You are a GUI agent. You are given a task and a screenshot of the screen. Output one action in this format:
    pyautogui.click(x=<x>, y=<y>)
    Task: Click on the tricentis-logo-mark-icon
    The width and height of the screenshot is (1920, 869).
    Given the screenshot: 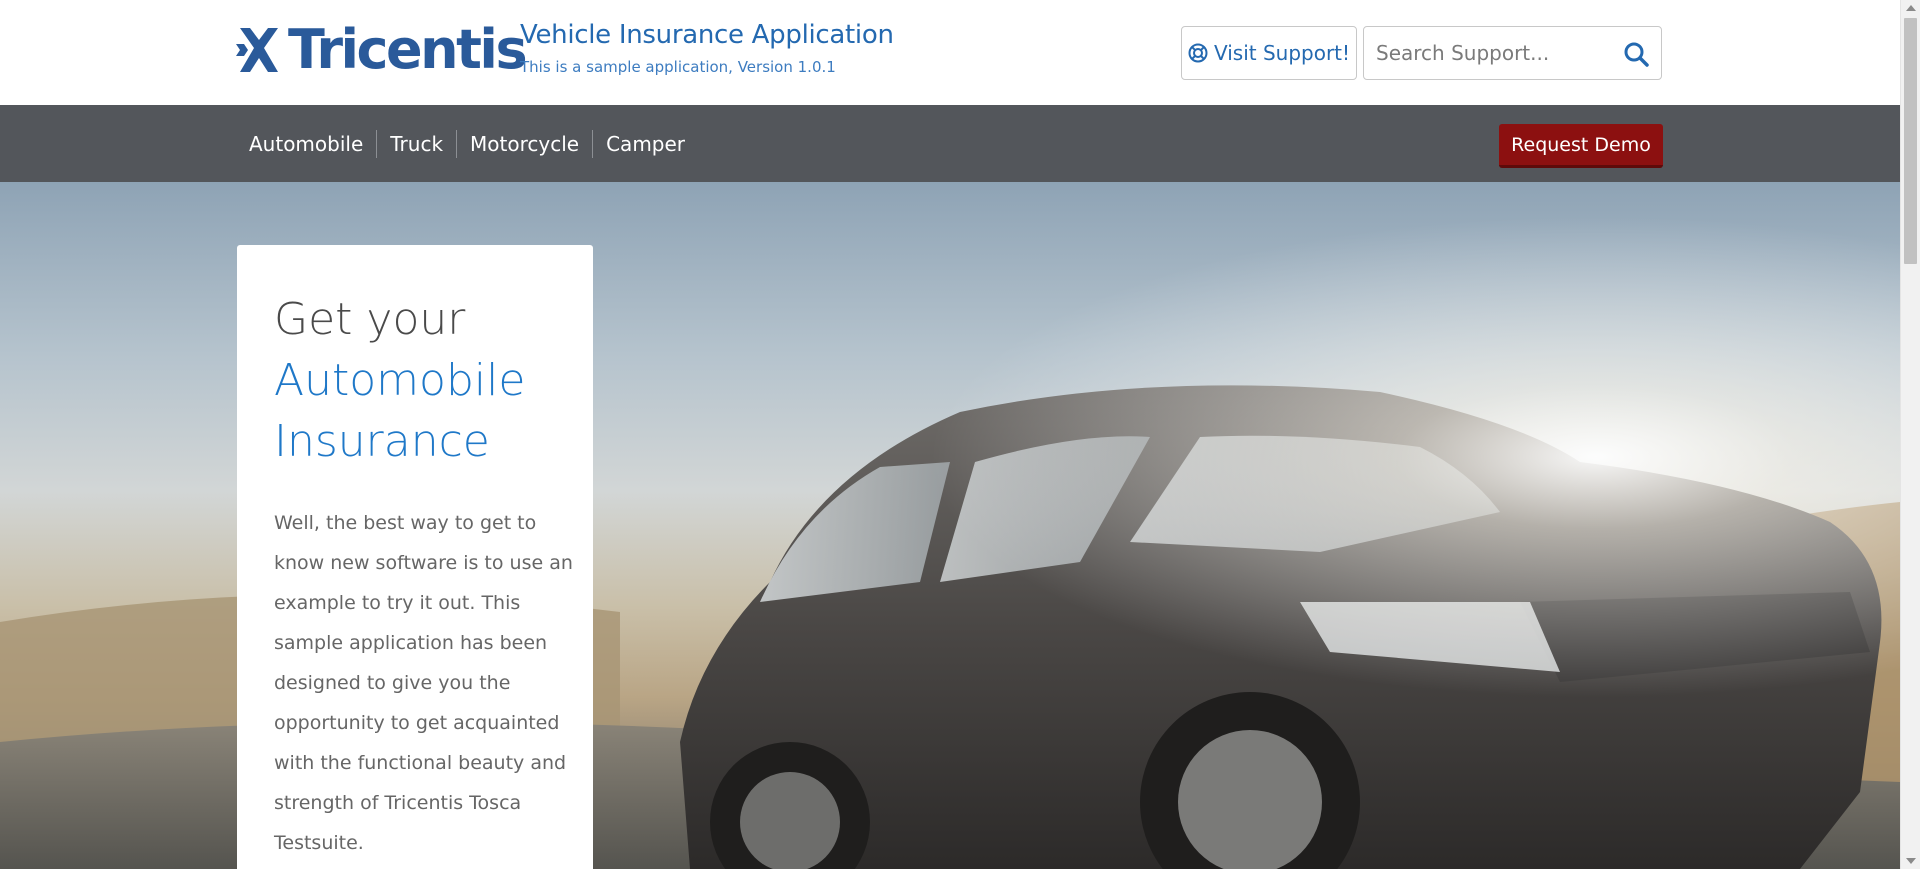 What is the action you would take?
    pyautogui.click(x=257, y=50)
    